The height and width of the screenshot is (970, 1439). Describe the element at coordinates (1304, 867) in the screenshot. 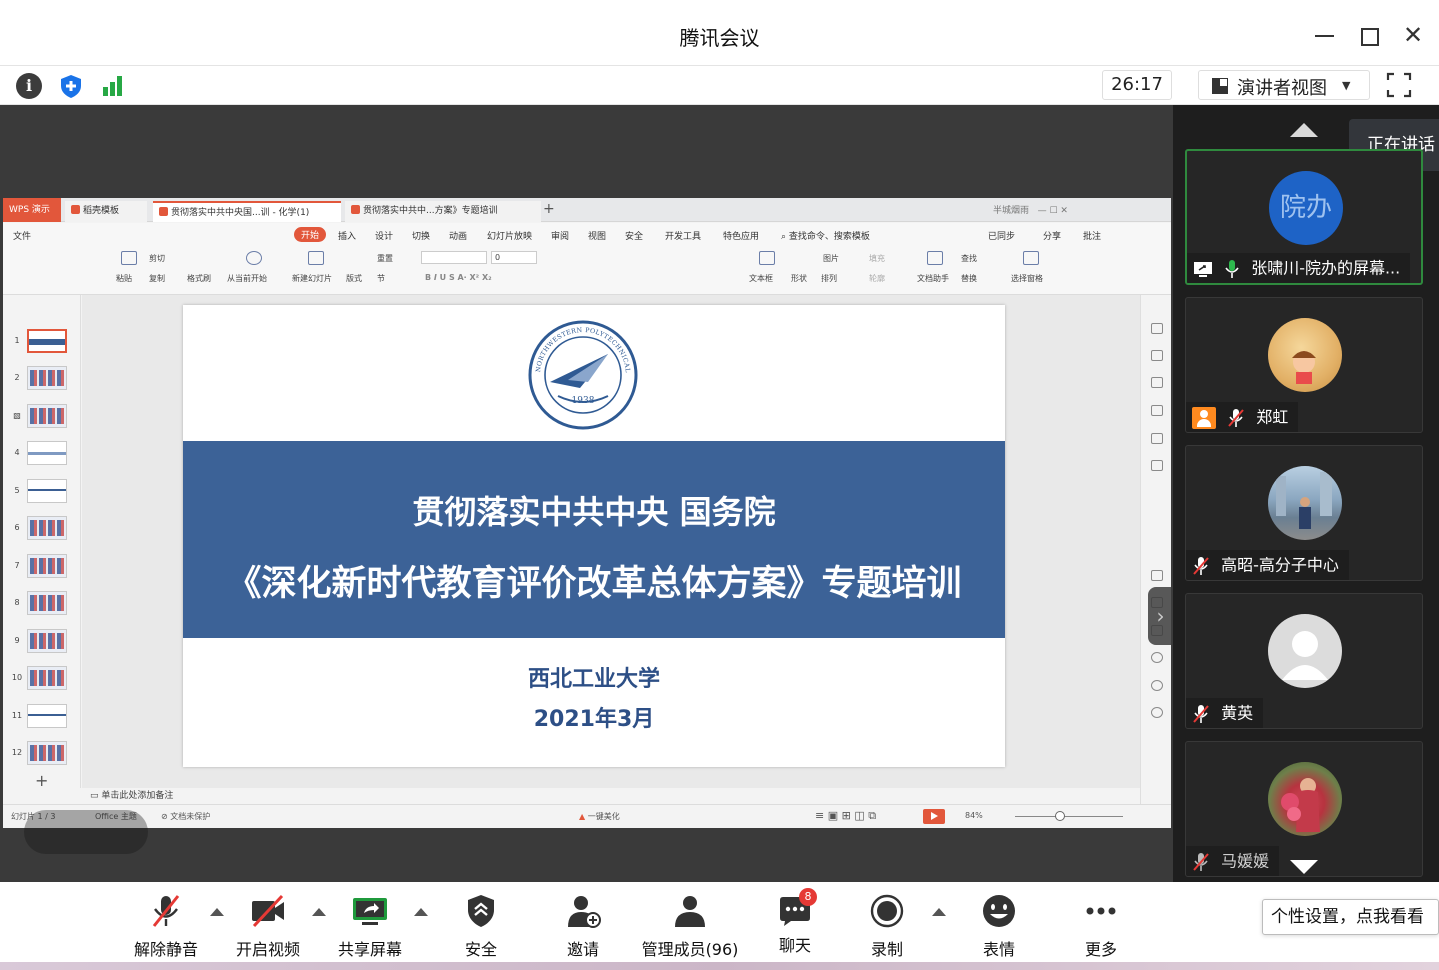

I see `scroll-down-arrow-icon` at that location.